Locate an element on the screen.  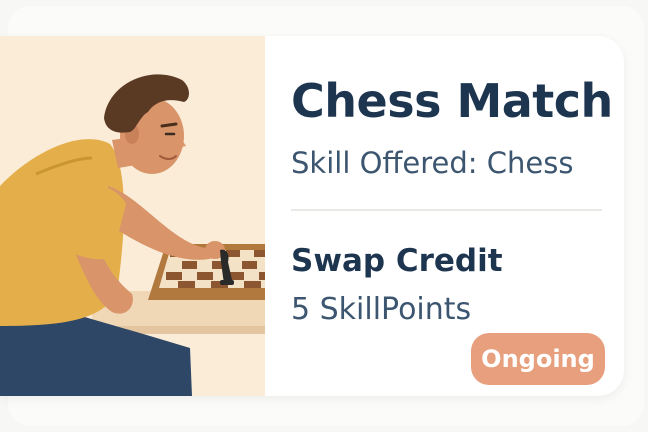
skill-offered-value: Chess is located at coordinates (530, 163).